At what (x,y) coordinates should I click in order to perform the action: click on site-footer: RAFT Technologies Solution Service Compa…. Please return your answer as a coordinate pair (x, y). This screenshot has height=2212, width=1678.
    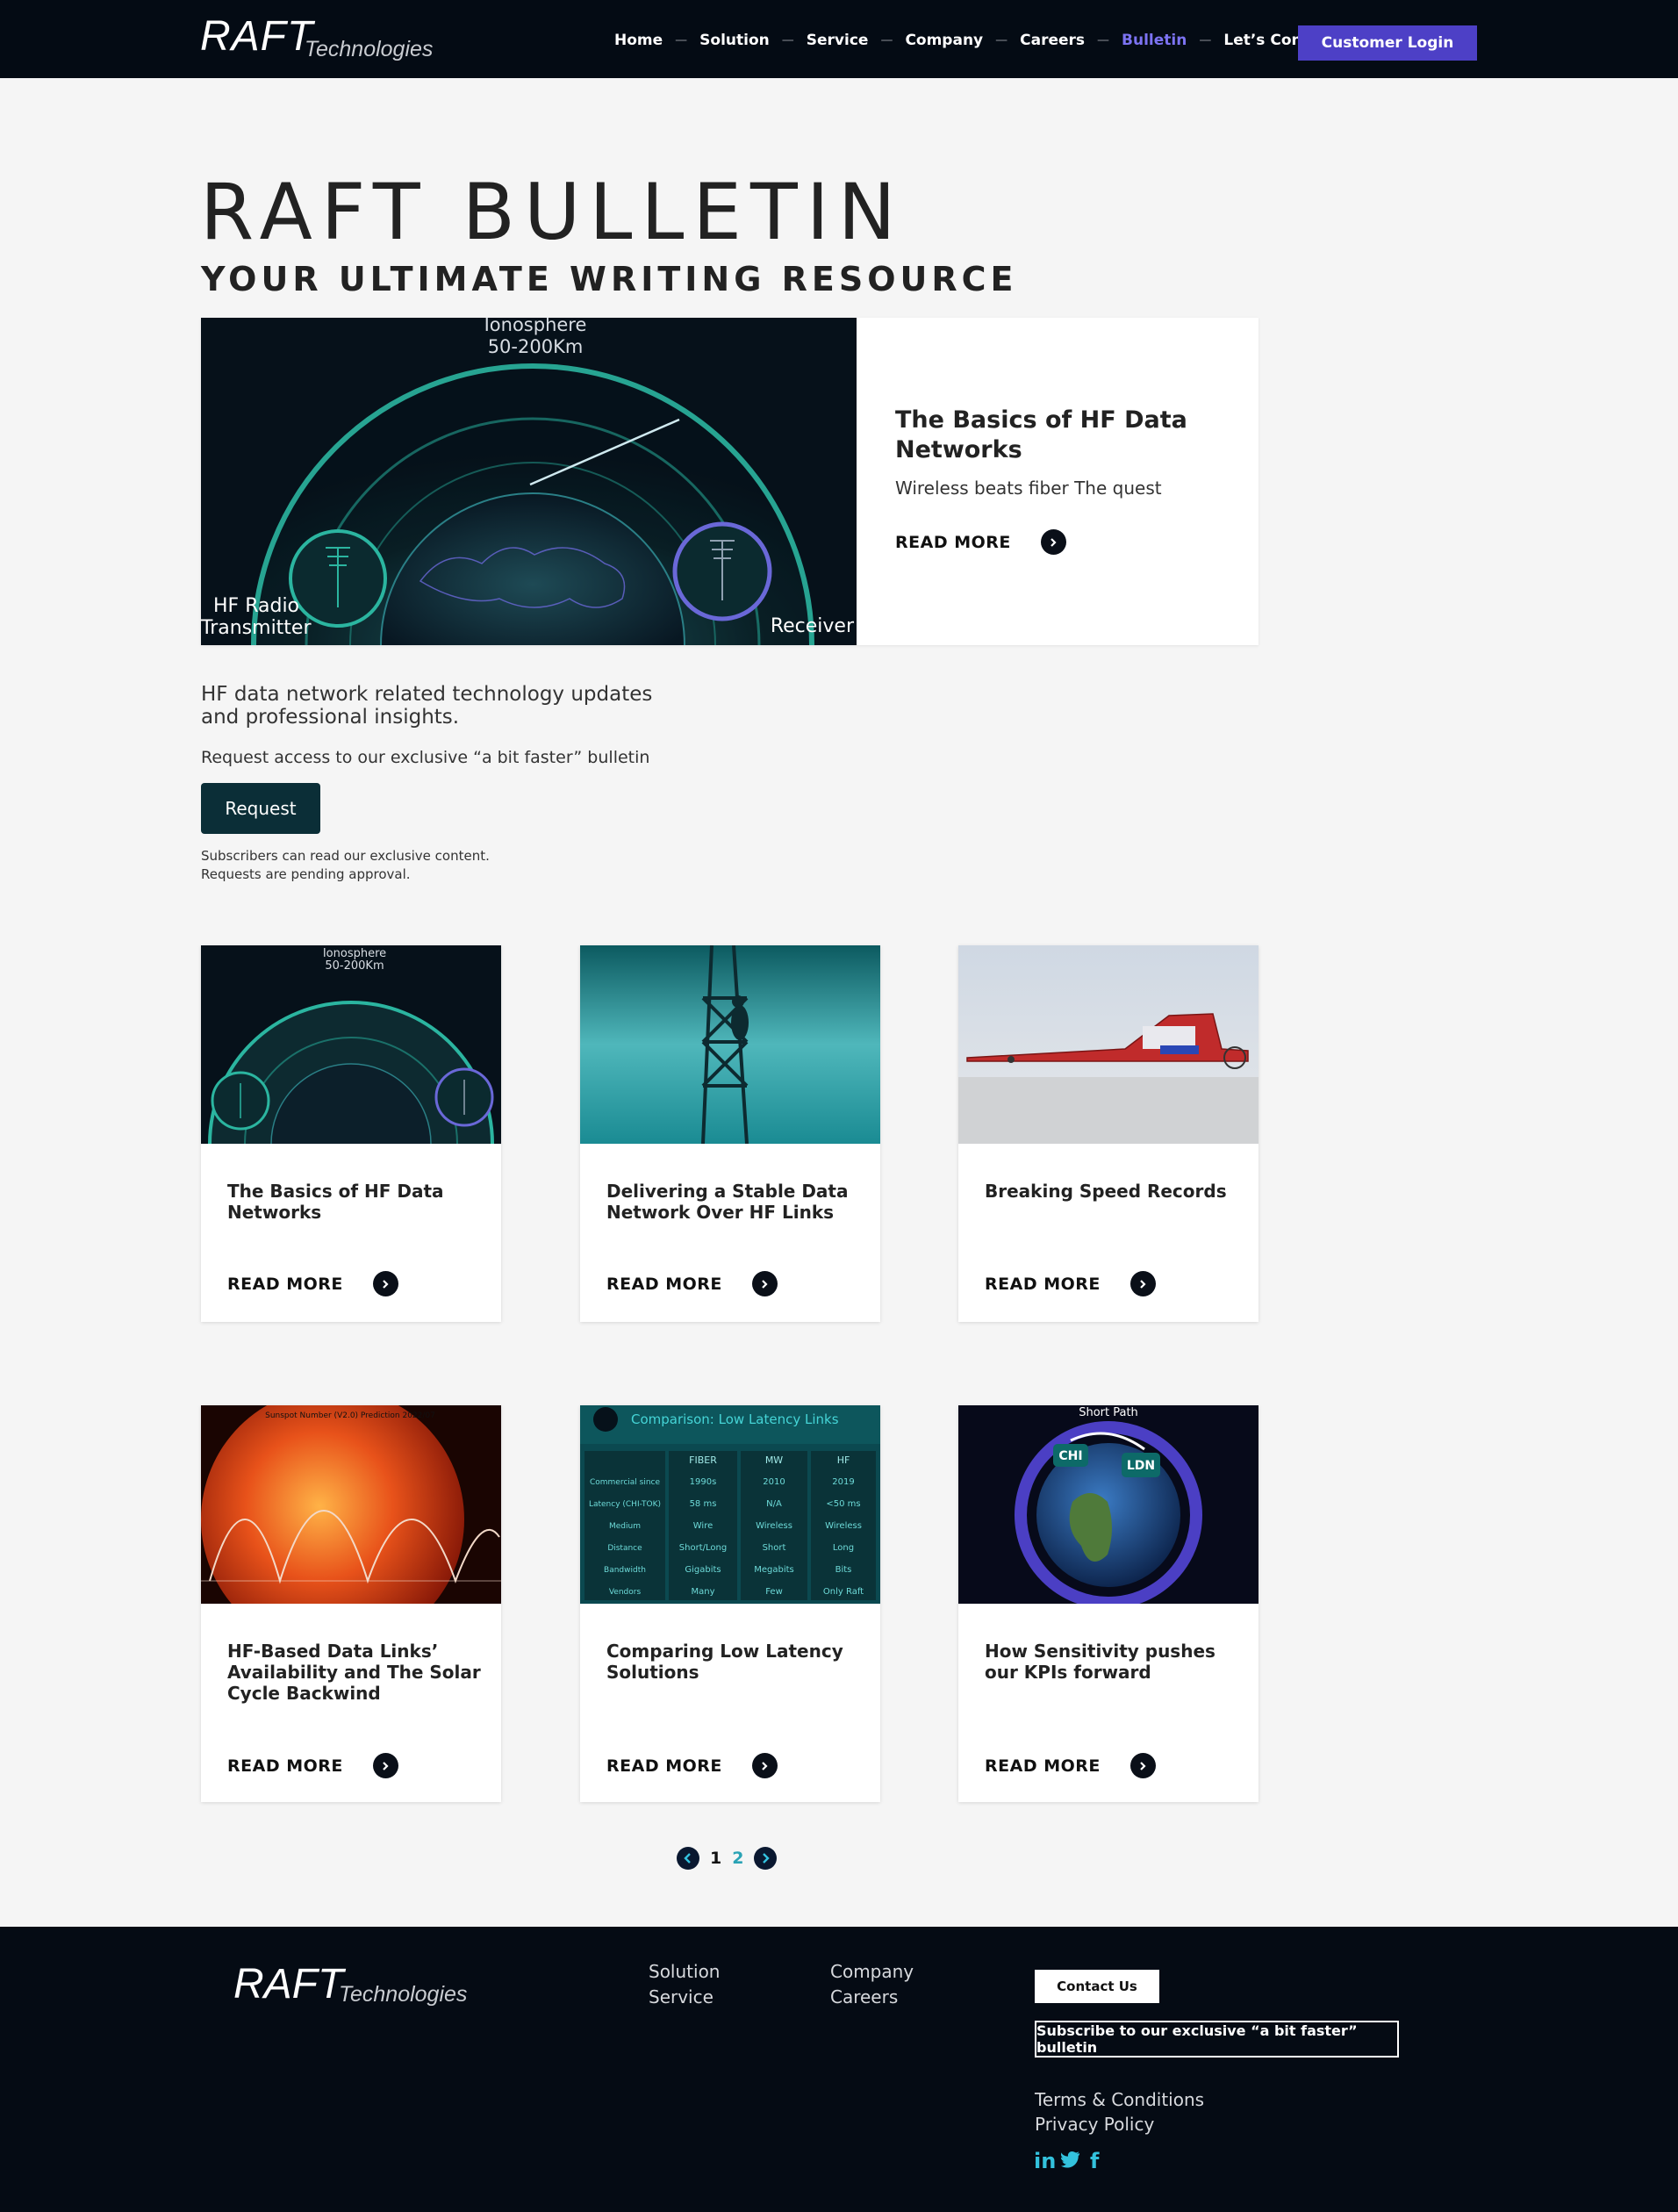
    Looking at the image, I should click on (839, 2069).